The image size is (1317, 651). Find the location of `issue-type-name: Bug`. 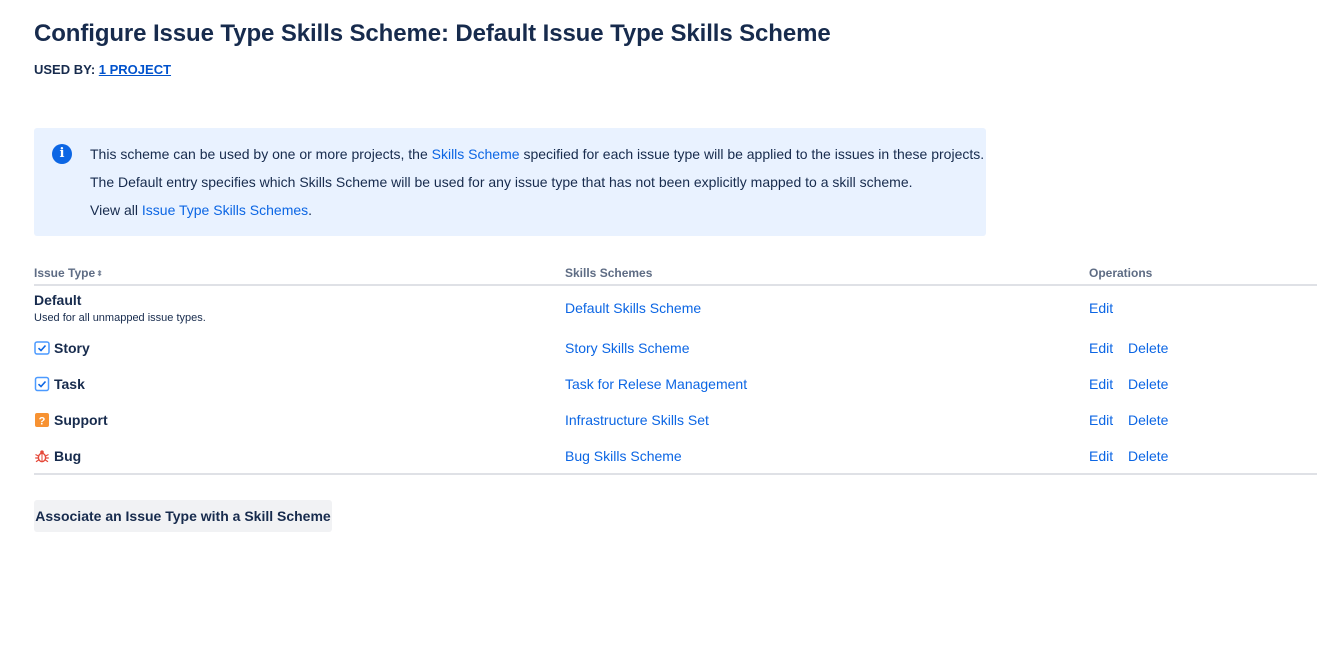

issue-type-name: Bug is located at coordinates (68, 456).